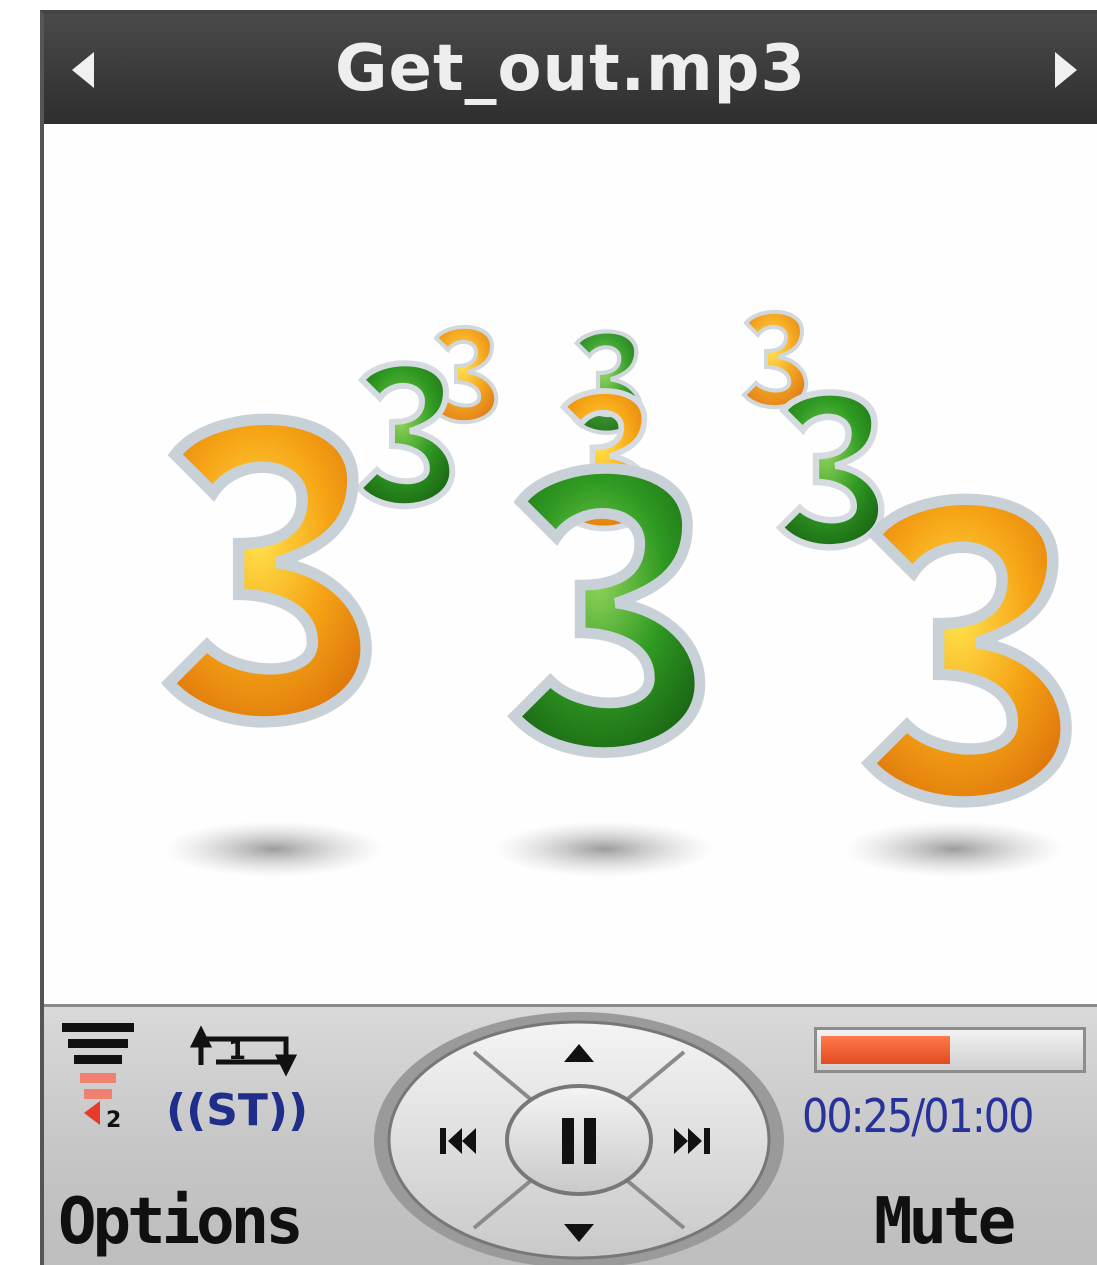 The width and height of the screenshot is (1097, 1265). What do you see at coordinates (98, 1074) in the screenshot?
I see `volume-level-icon` at bounding box center [98, 1074].